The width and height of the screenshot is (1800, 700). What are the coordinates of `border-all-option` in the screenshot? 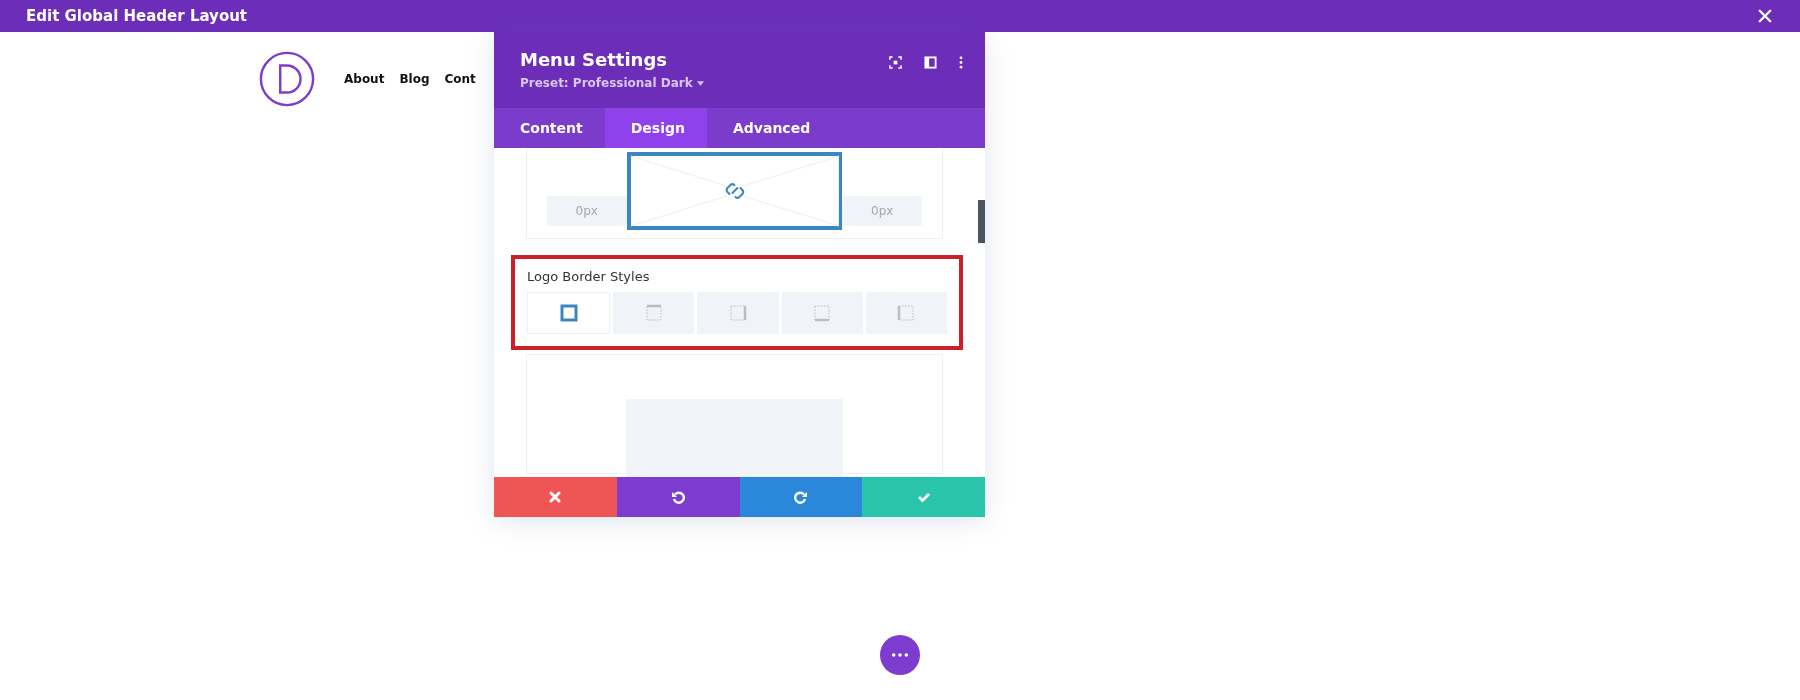 It's located at (569, 313).